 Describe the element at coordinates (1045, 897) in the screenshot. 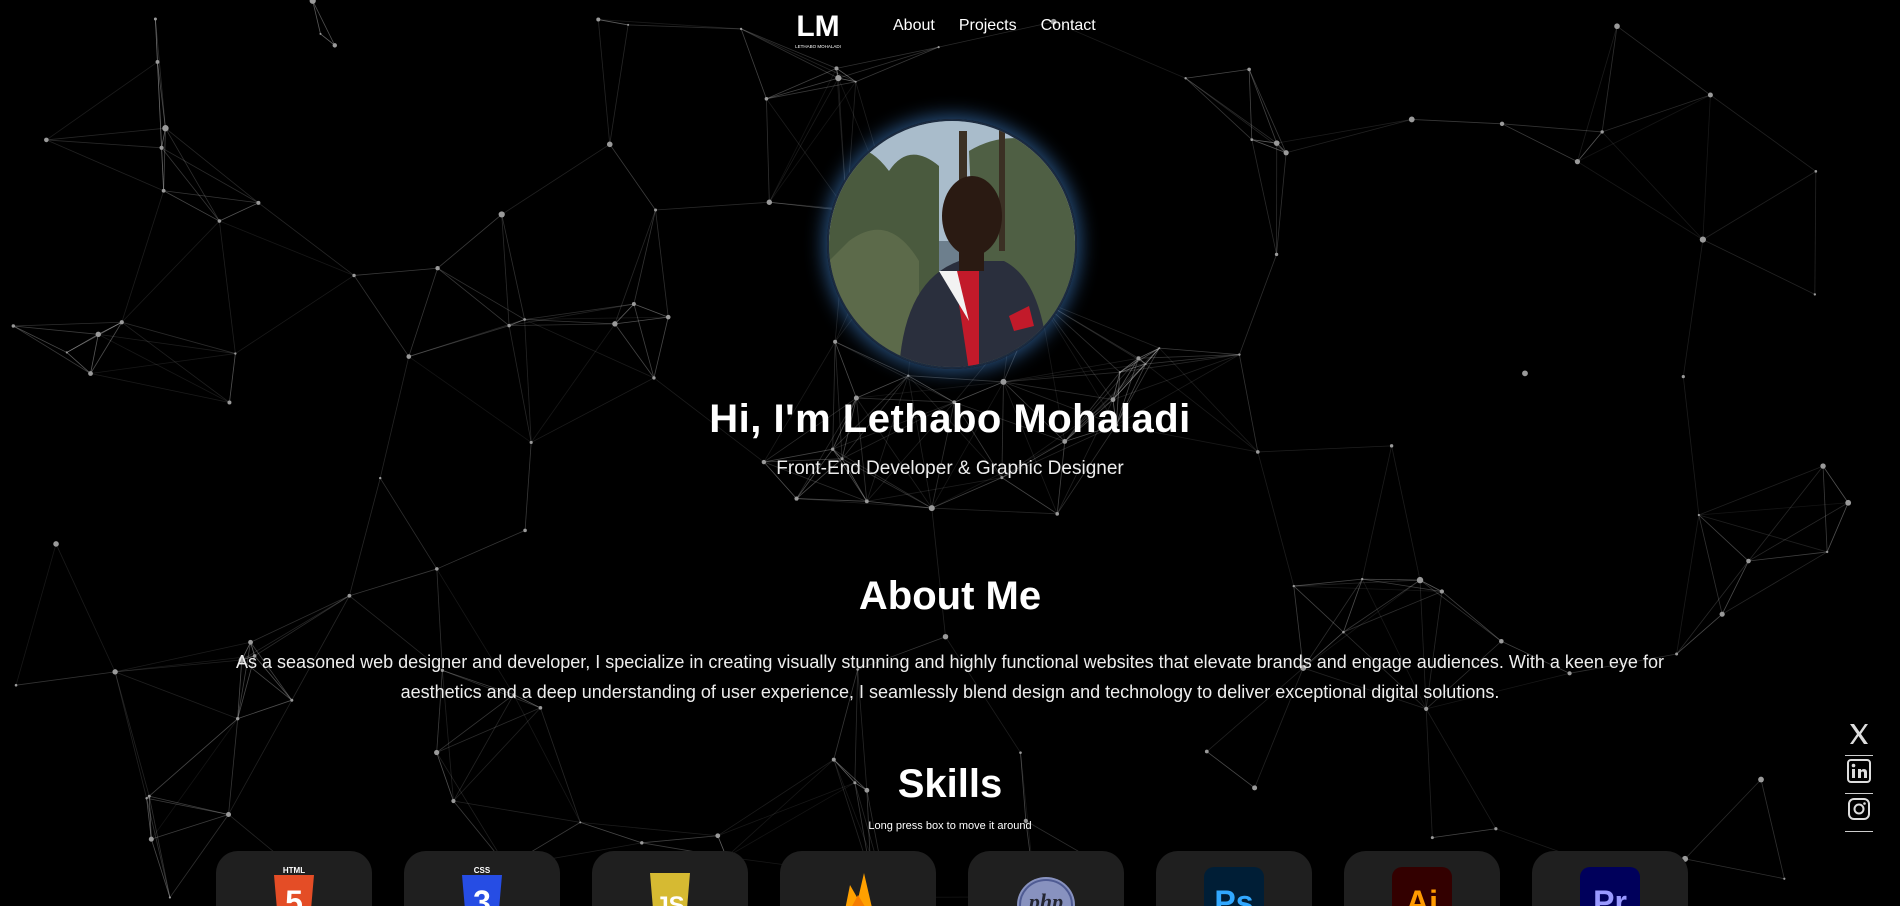

I see `svg-text: php` at that location.